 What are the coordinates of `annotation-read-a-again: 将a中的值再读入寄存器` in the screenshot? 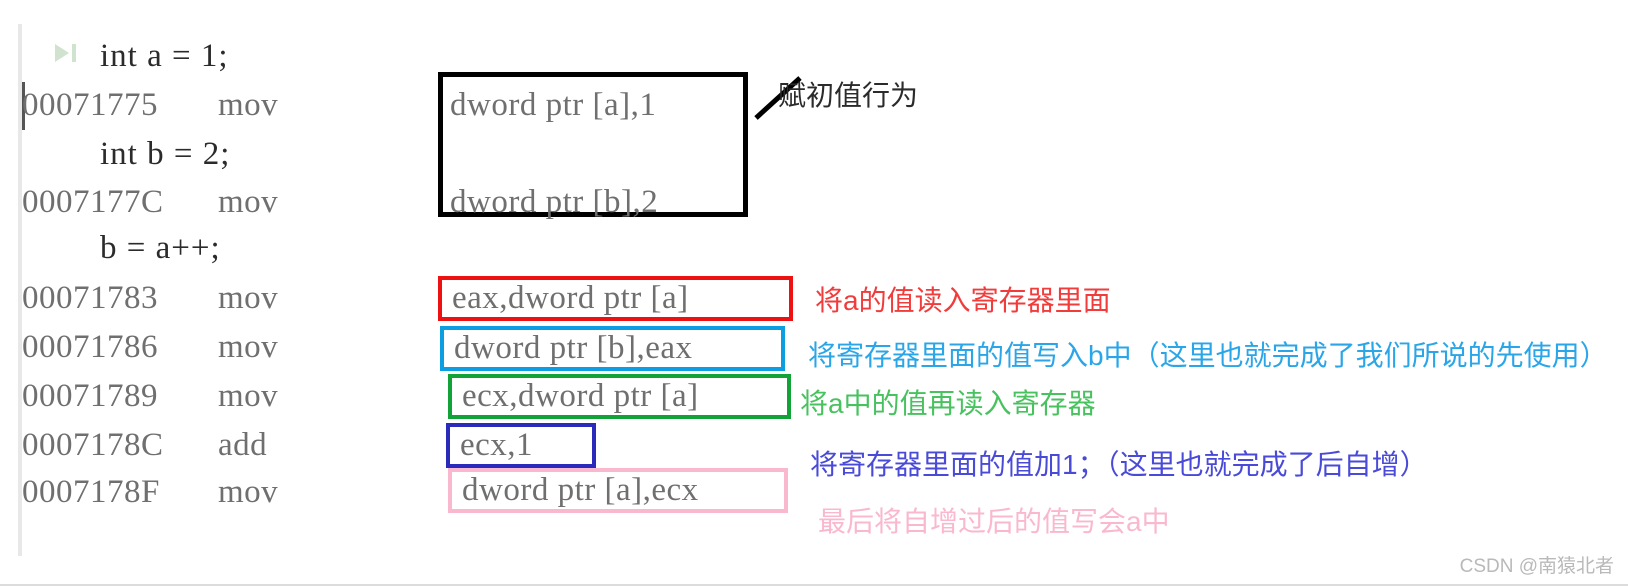 It's located at (948, 403).